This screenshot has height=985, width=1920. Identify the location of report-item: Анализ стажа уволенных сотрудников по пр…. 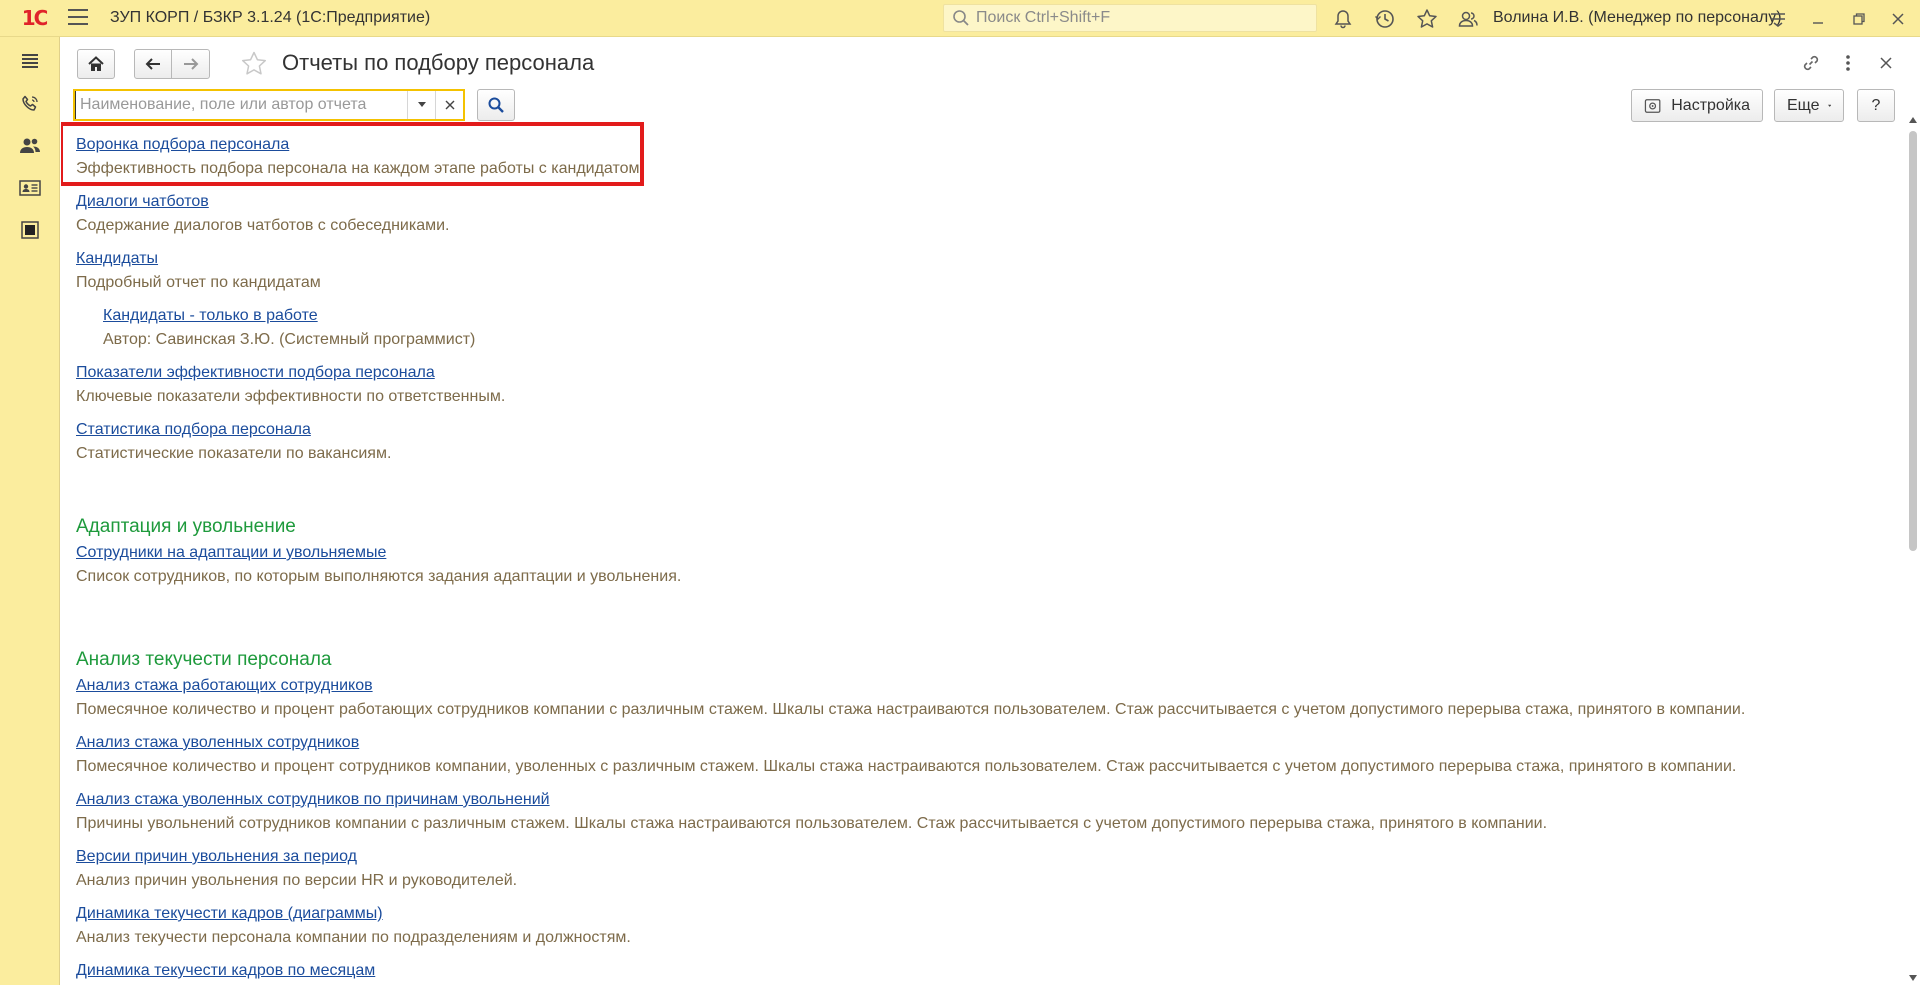
(811, 812).